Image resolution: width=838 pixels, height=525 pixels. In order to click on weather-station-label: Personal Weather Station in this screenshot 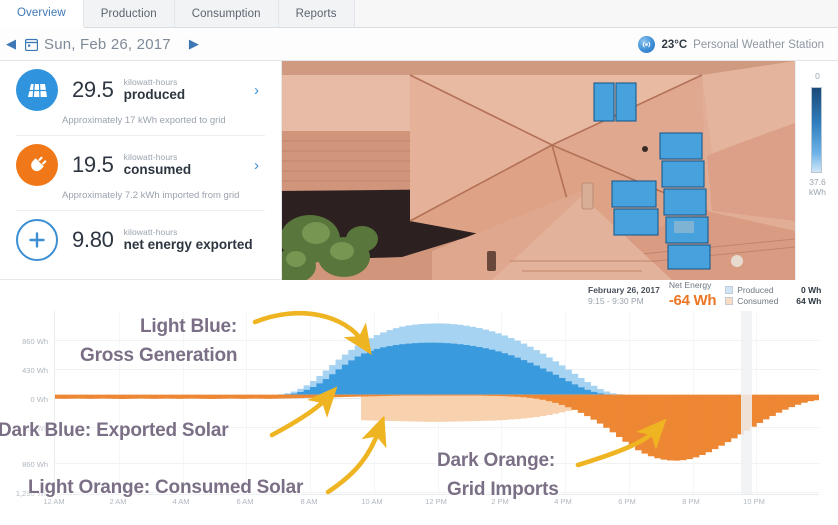, I will do `click(758, 44)`.